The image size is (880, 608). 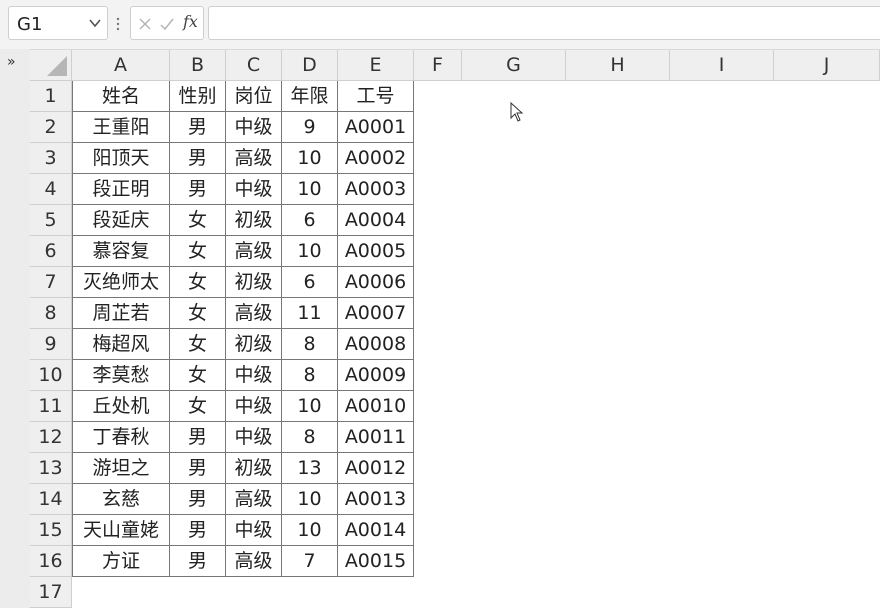 What do you see at coordinates (310, 65) in the screenshot?
I see `column-header-d: D` at bounding box center [310, 65].